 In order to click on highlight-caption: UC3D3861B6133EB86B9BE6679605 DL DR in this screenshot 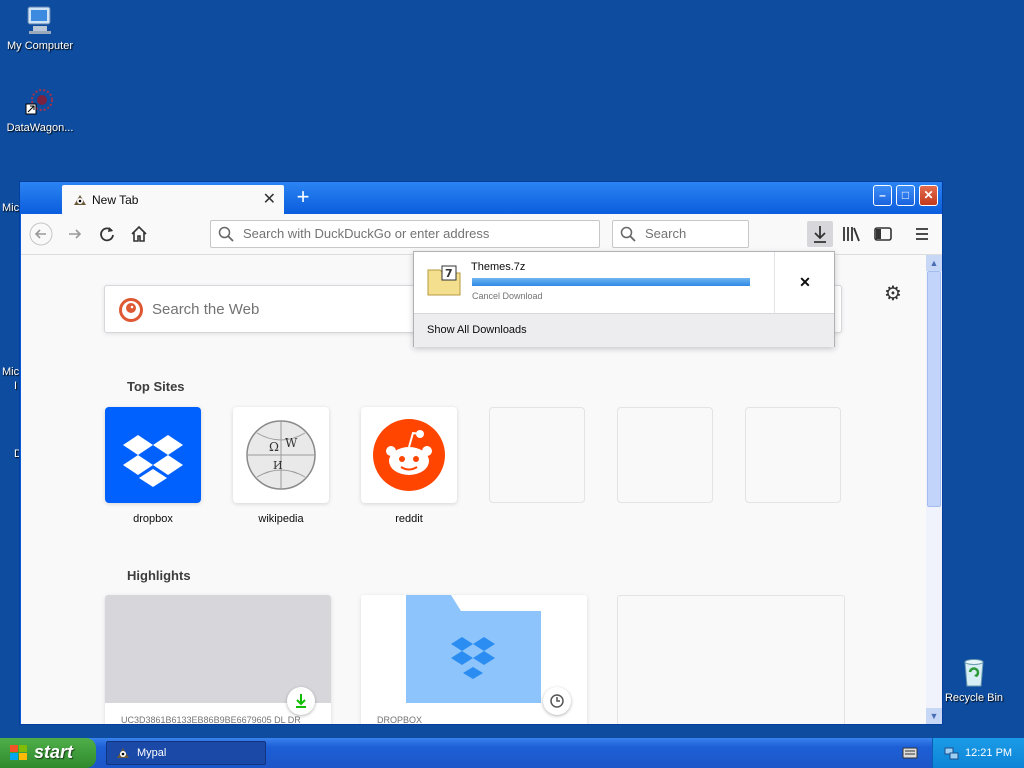, I will do `click(211, 719)`.